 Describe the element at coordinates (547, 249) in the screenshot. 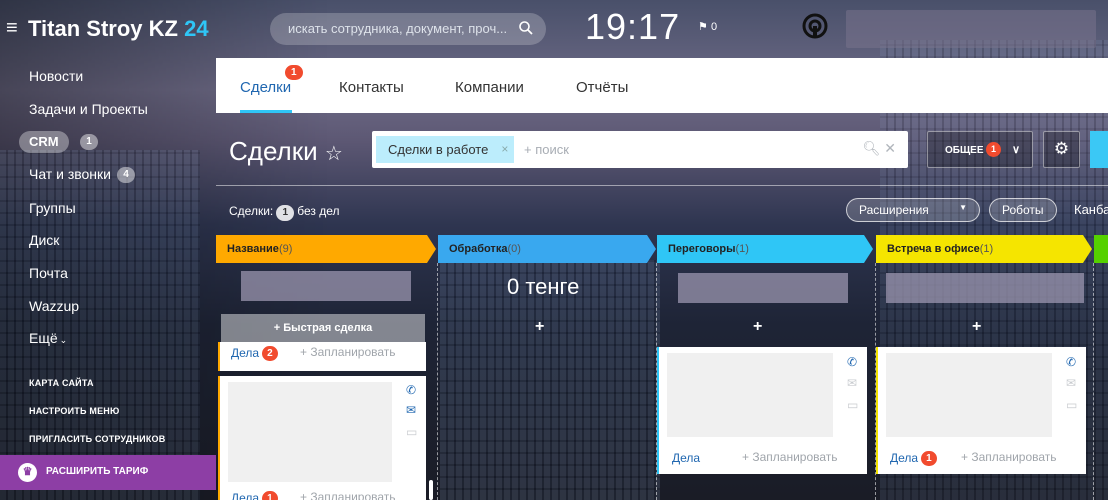

I see `stage-processing: Обработка(0)` at that location.